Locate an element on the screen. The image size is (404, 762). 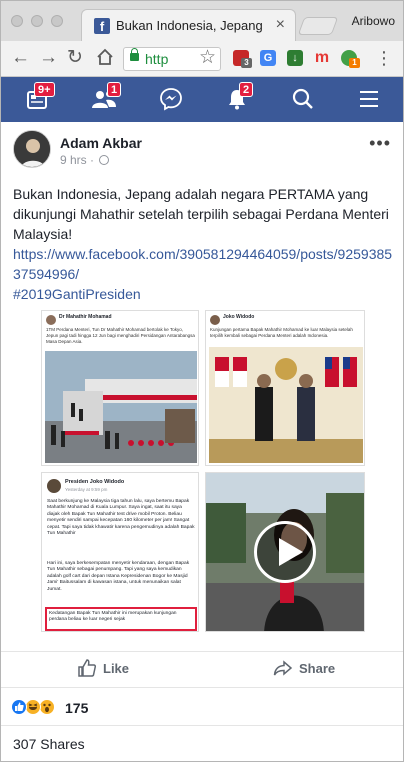
tweet-author-2: Joko Widodo is located at coordinates (239, 317).